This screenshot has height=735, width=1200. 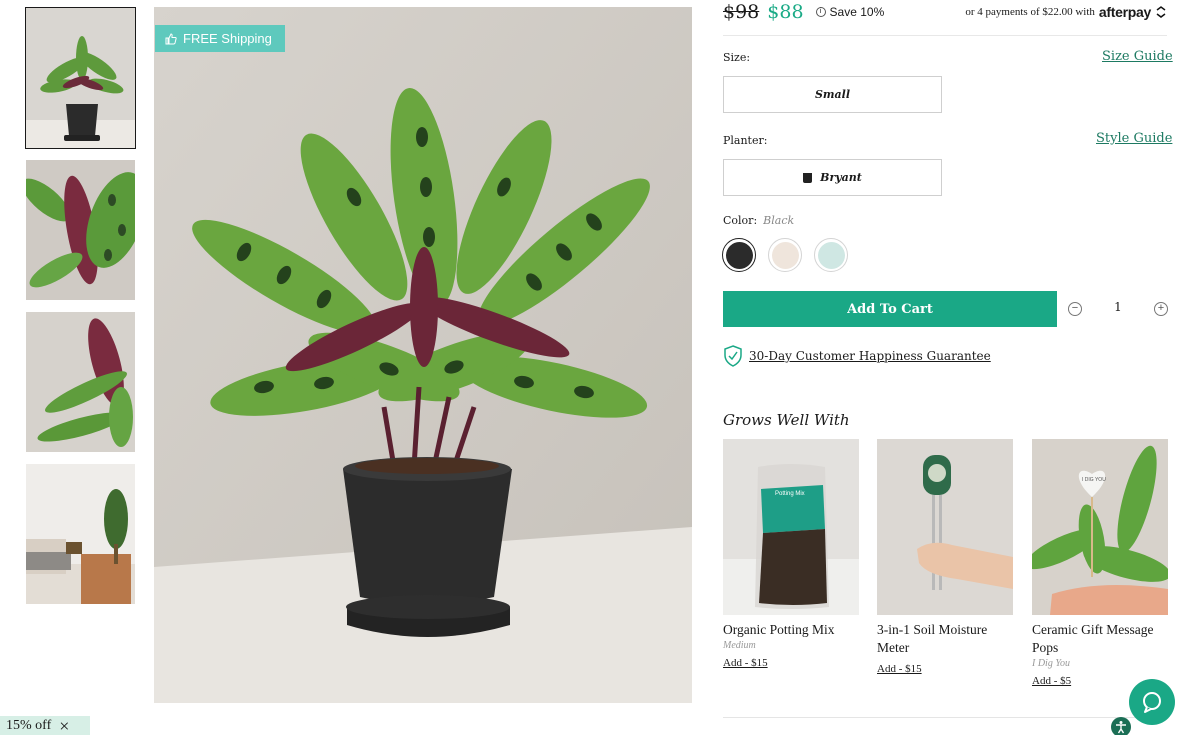 I want to click on section-divider, so click(x=945, y=717).